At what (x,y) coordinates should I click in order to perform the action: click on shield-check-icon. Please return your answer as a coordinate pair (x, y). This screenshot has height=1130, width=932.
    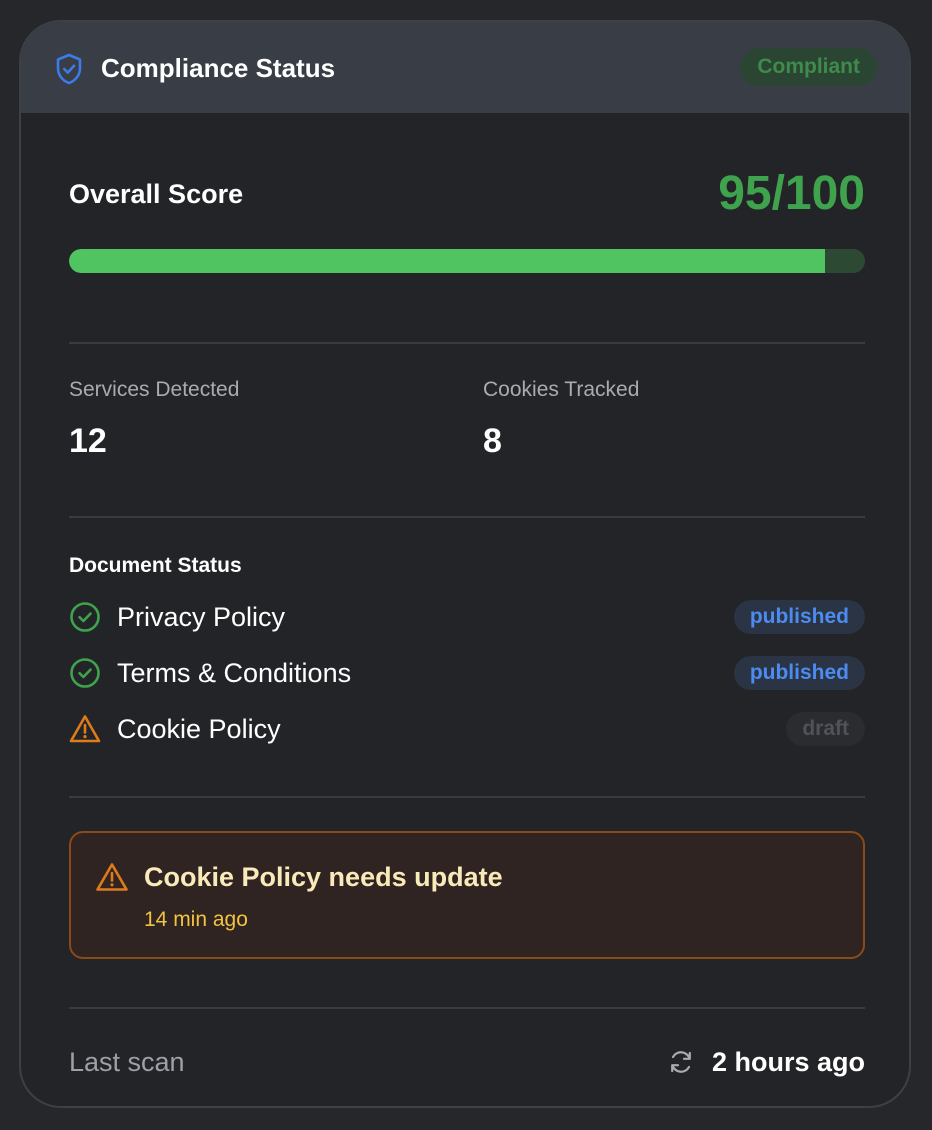
    Looking at the image, I should click on (69, 69).